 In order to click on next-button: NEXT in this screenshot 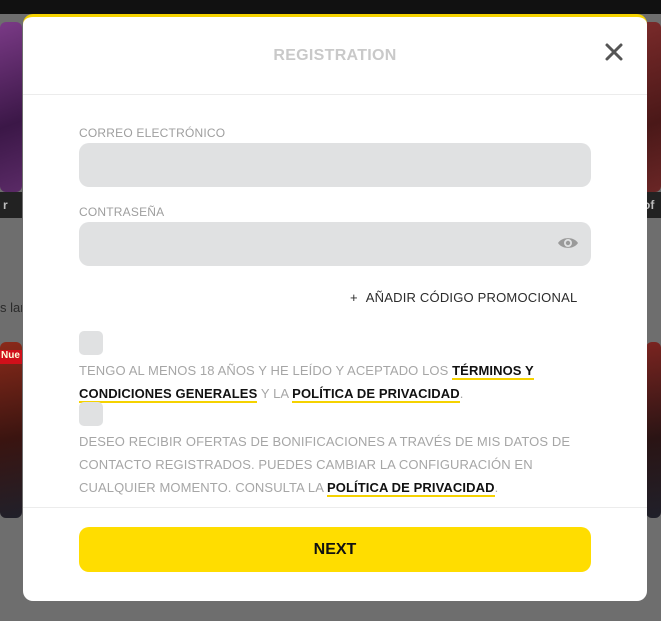, I will do `click(335, 549)`.